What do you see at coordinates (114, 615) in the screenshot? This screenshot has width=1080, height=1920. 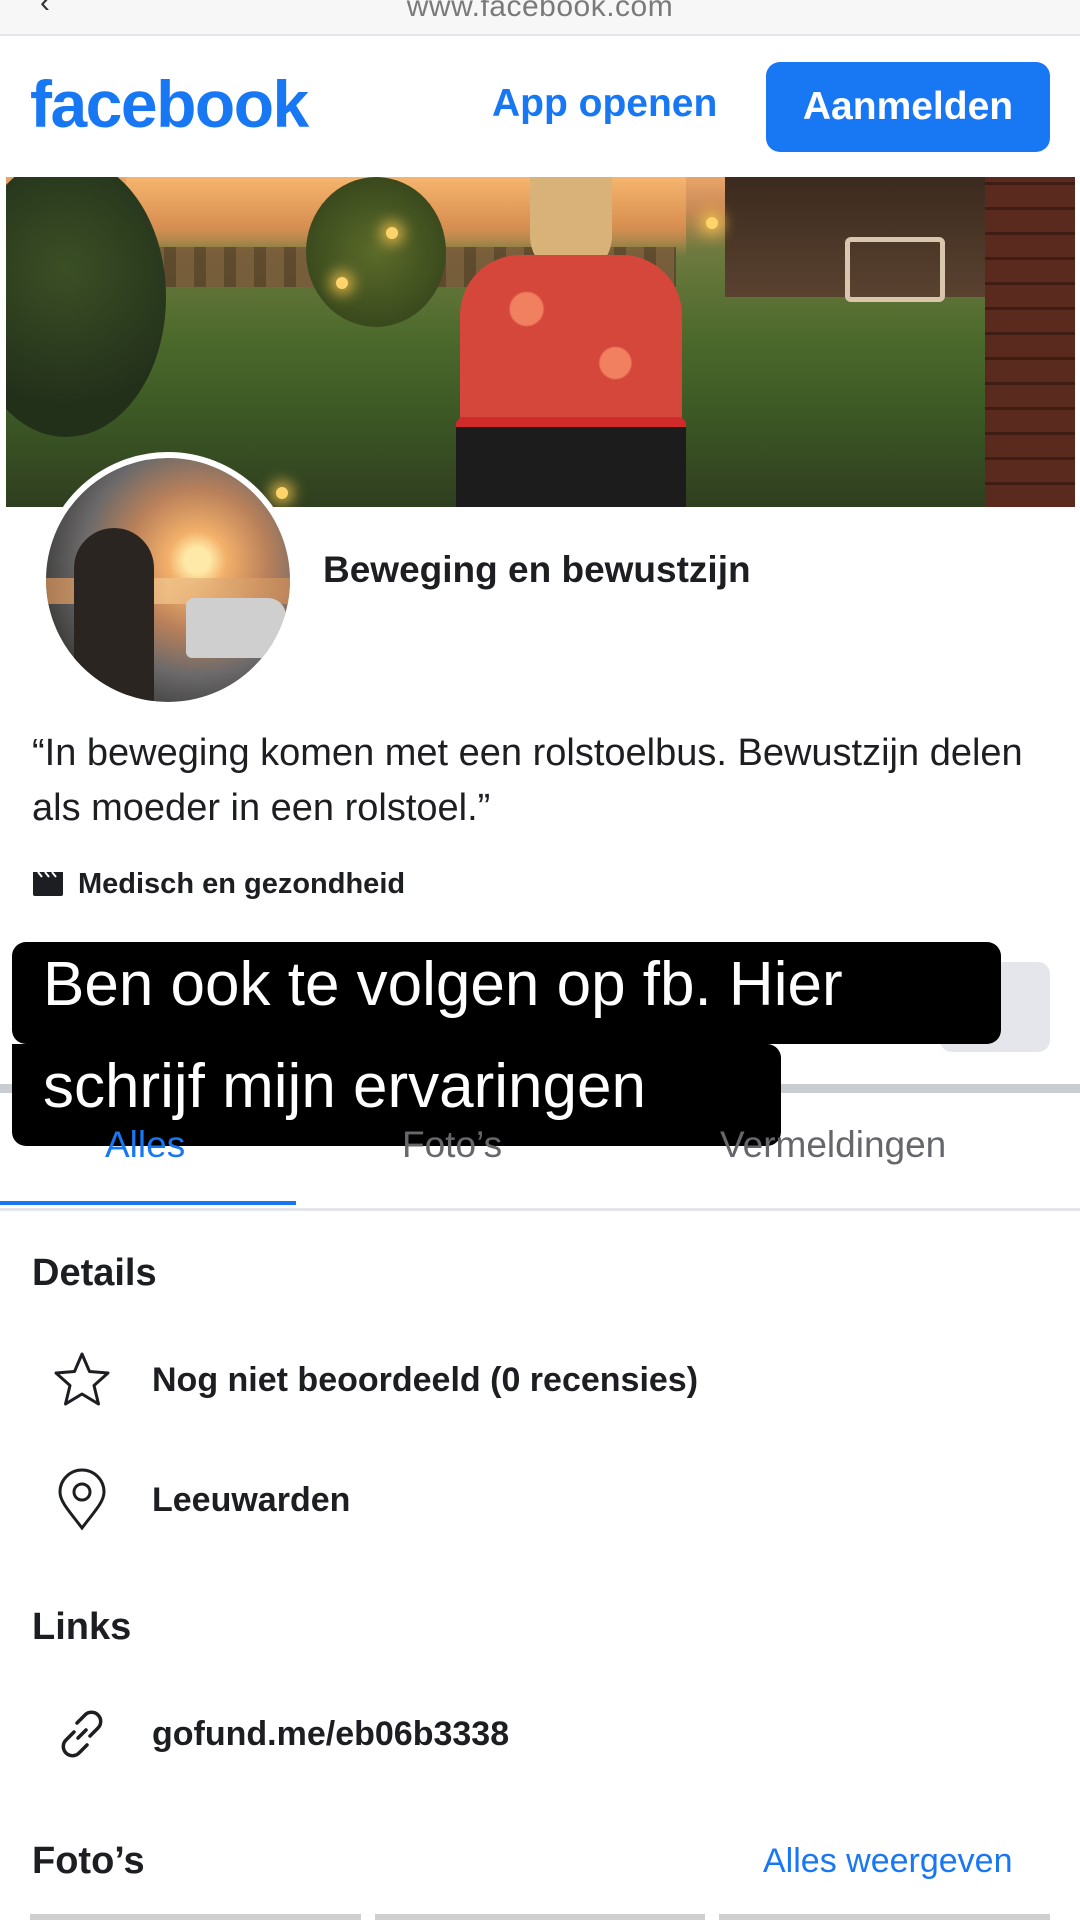 I see `avatar-woman` at bounding box center [114, 615].